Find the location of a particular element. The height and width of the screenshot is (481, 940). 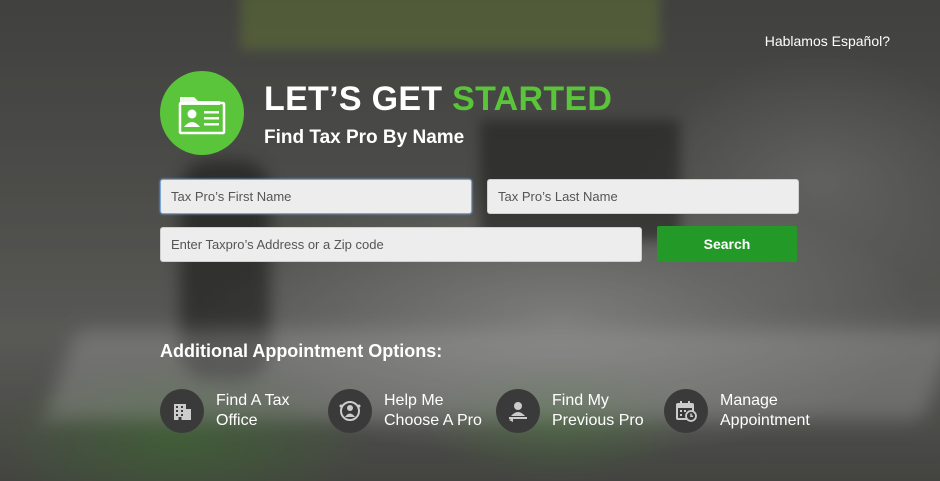

tax-pro-badge-icon is located at coordinates (202, 113).